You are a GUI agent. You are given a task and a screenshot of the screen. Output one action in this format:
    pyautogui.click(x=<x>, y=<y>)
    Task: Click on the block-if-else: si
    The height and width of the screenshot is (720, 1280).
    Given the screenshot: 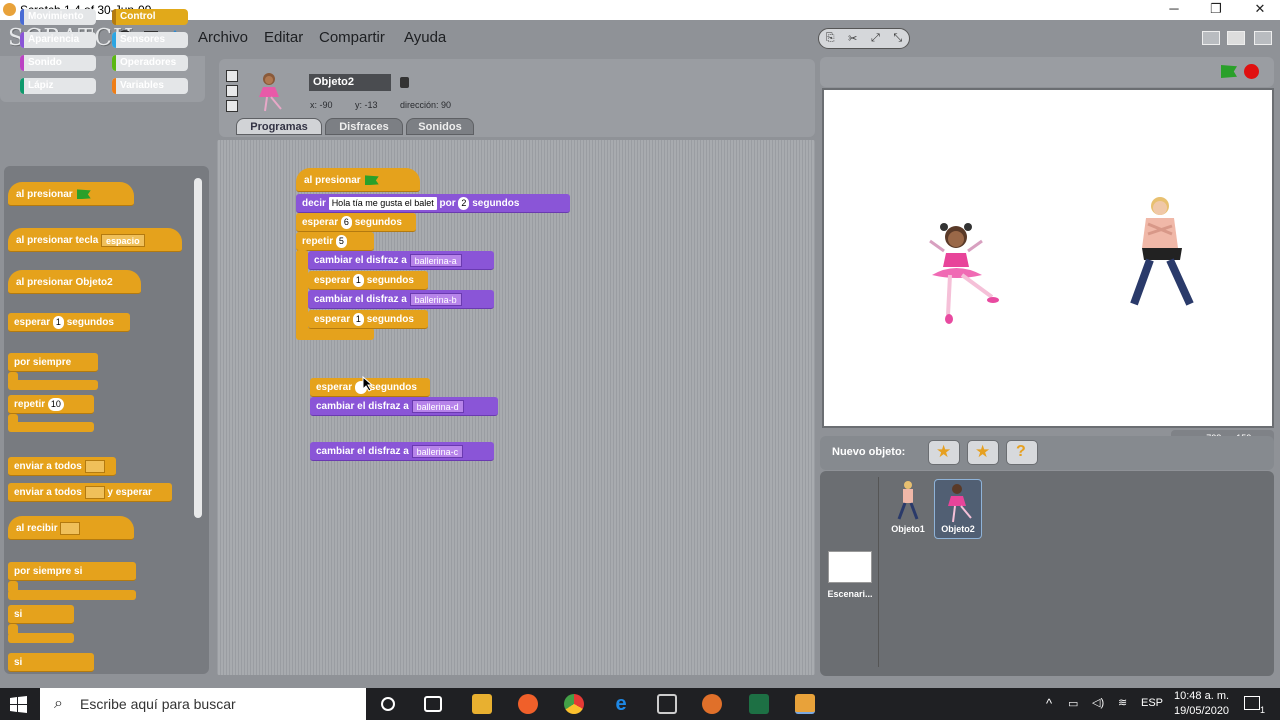 What is the action you would take?
    pyautogui.click(x=51, y=662)
    